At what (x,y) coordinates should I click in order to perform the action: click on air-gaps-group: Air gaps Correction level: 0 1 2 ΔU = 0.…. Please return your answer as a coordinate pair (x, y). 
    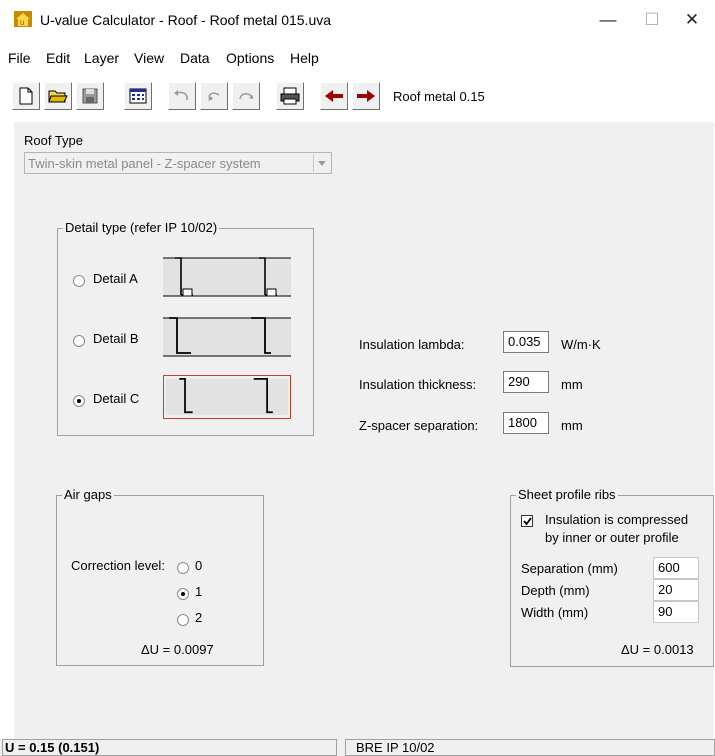
    Looking at the image, I should click on (160, 576).